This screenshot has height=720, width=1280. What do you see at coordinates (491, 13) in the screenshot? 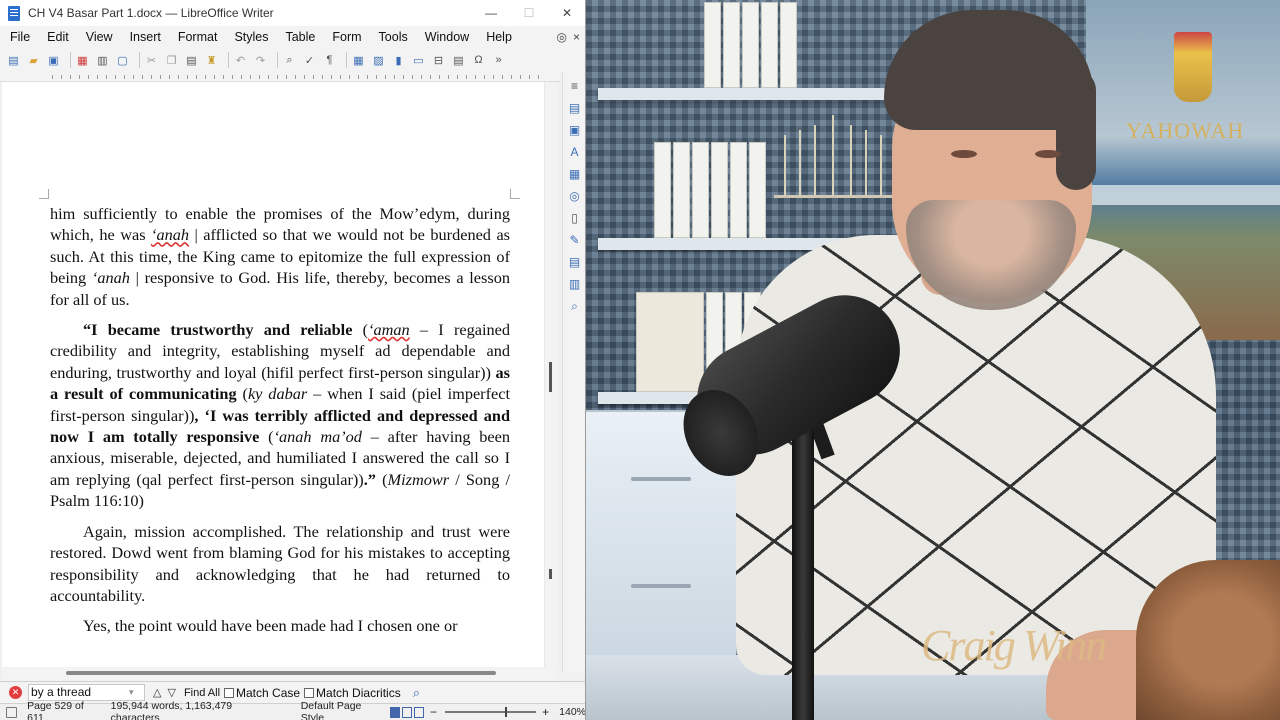
I see `minimize-button: —` at bounding box center [491, 13].